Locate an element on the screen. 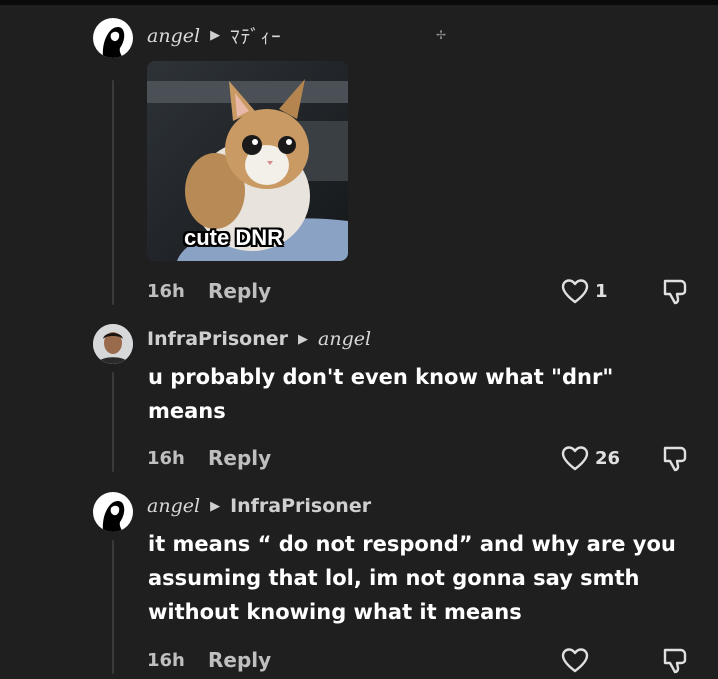 The width and height of the screenshot is (718, 679). comment-header: angel ▶ ﾏﾃﾞｨｰ is located at coordinates (214, 35).